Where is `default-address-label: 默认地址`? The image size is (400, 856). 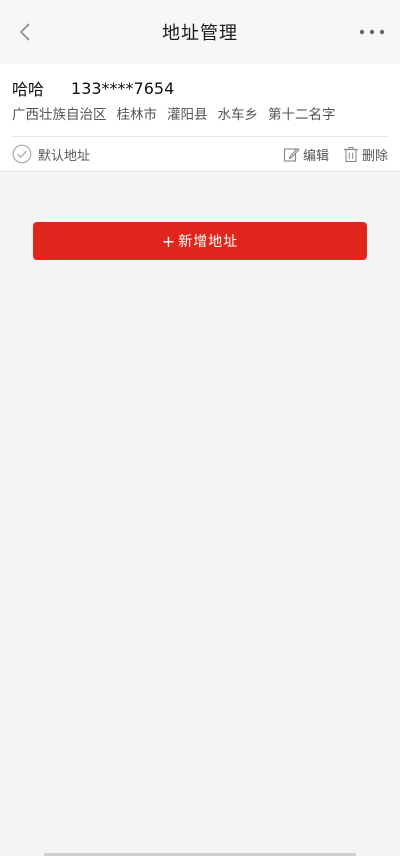
default-address-label: 默认地址 is located at coordinates (64, 156).